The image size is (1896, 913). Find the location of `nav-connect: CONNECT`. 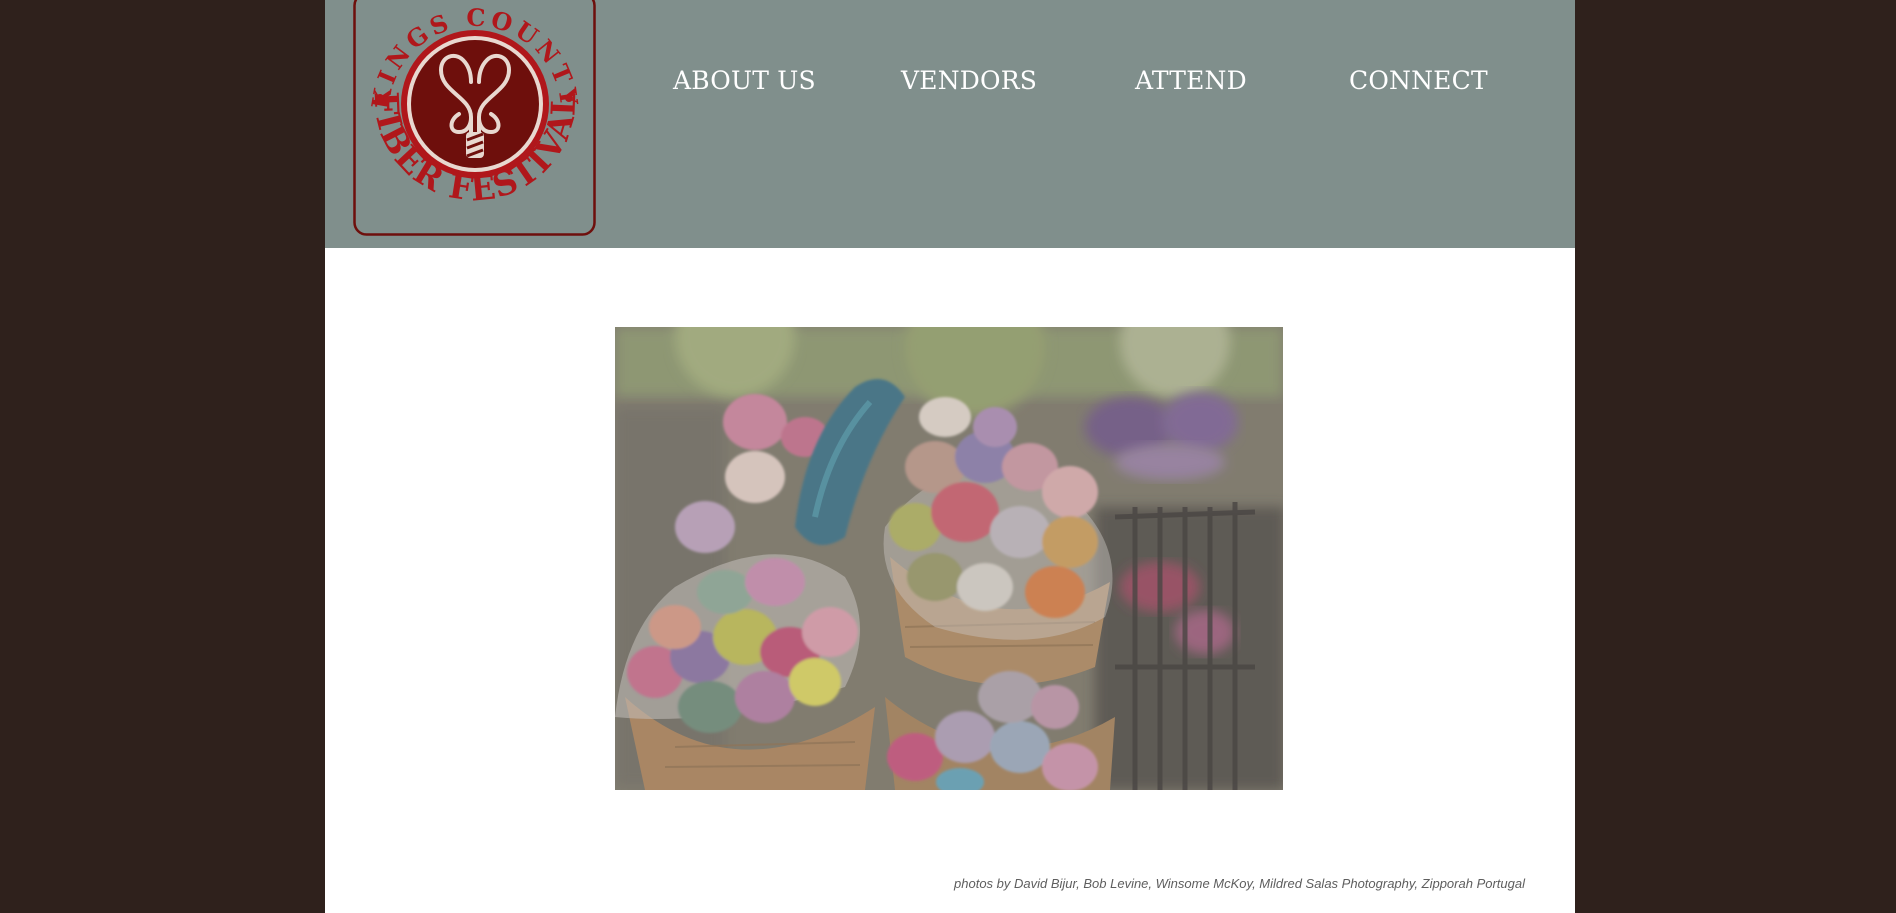

nav-connect: CONNECT is located at coordinates (1418, 80).